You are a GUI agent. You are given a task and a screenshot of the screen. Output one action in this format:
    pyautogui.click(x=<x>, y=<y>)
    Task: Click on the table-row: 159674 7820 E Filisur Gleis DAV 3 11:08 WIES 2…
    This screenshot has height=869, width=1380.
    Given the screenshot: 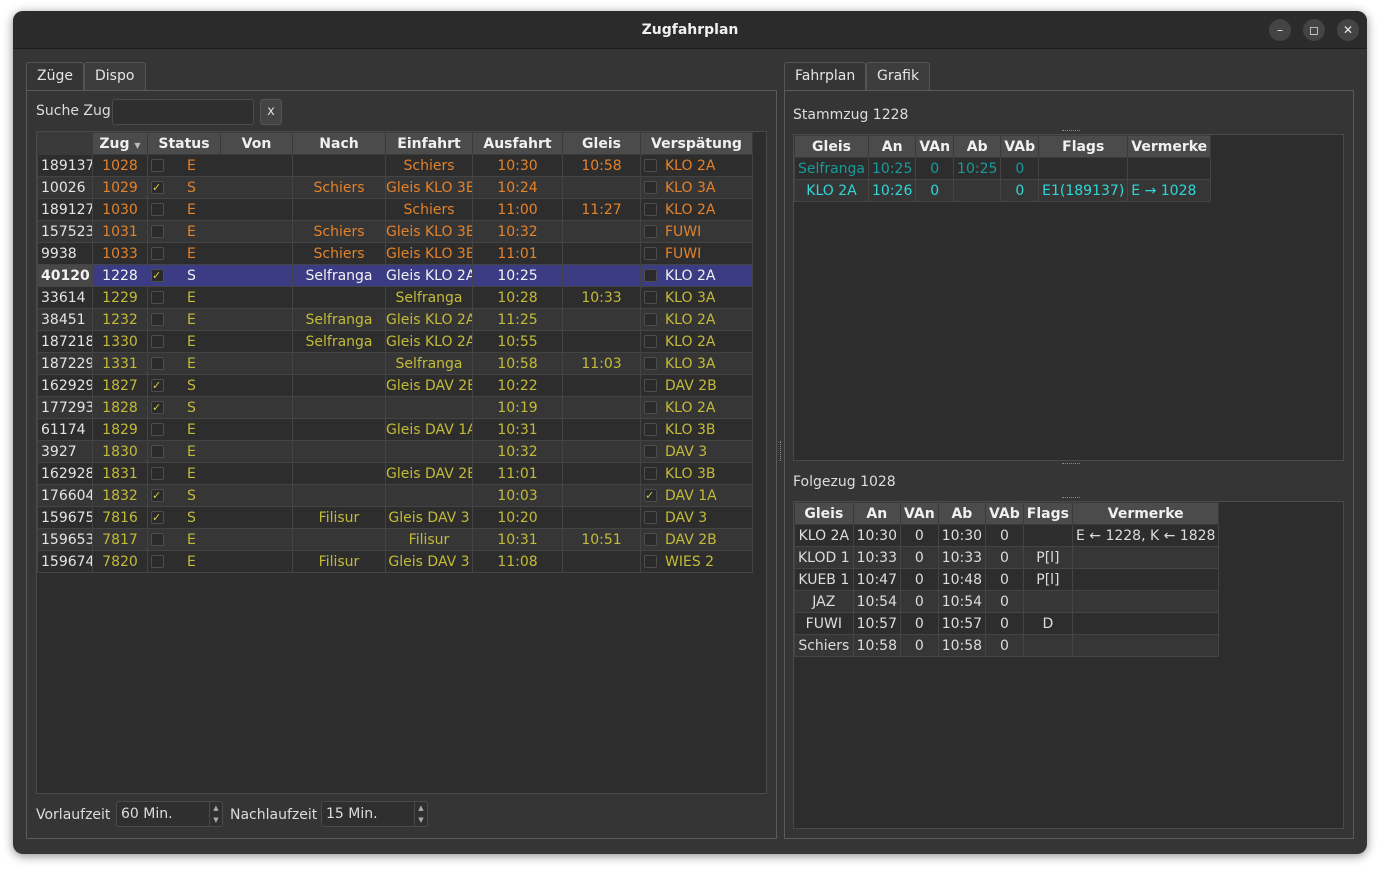 What is the action you would take?
    pyautogui.click(x=395, y=561)
    